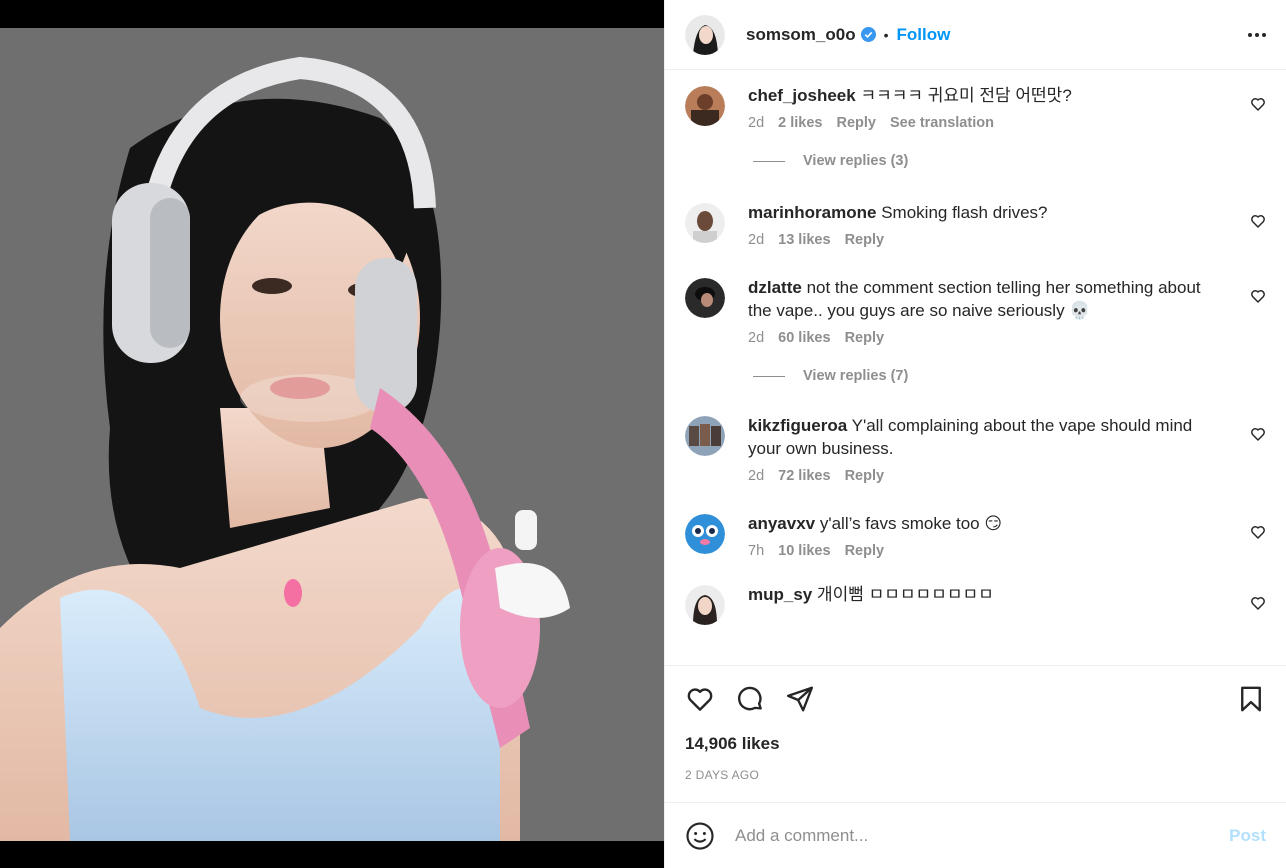 The image size is (1286, 868). What do you see at coordinates (975, 35) in the screenshot?
I see `post-header: somsom_o0o • Follow` at bounding box center [975, 35].